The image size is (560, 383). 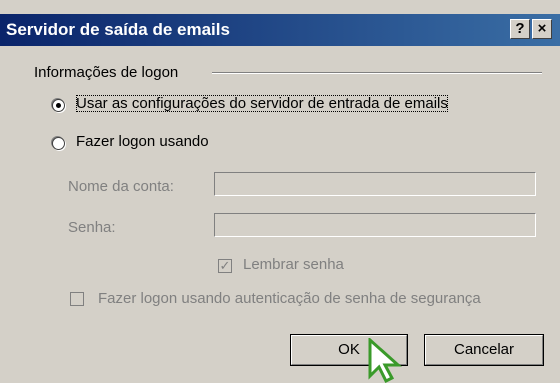 What do you see at coordinates (92, 227) in the screenshot?
I see `password-label: Senha:` at bounding box center [92, 227].